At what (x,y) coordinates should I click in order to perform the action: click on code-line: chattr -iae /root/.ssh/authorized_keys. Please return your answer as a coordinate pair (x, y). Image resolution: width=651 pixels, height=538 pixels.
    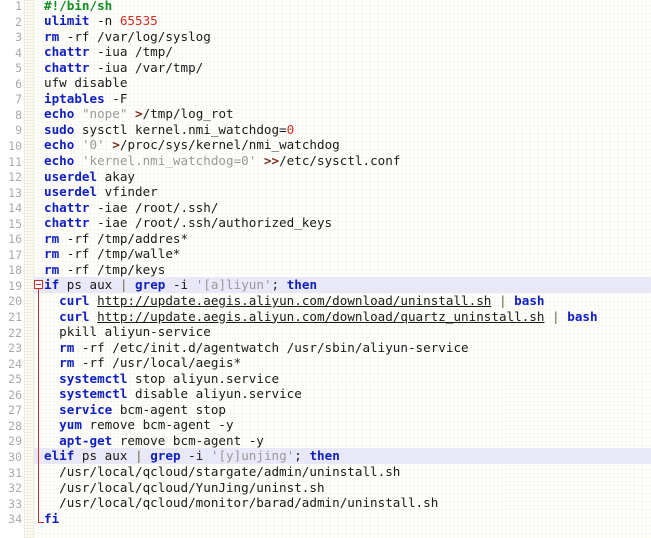
    Looking at the image, I should click on (342, 223).